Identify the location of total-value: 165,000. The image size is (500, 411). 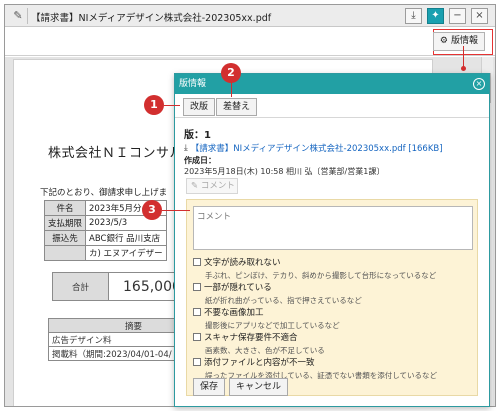
(146, 286).